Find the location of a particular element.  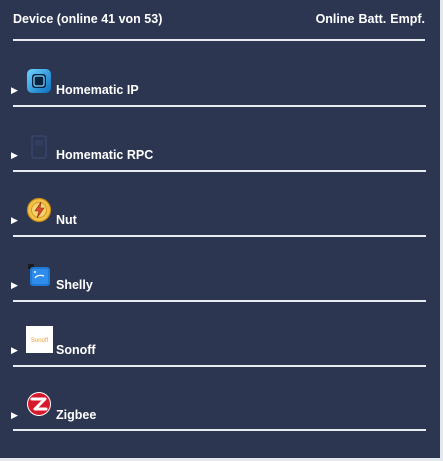

sonoff-icon: Sonoff is located at coordinates (39, 339).